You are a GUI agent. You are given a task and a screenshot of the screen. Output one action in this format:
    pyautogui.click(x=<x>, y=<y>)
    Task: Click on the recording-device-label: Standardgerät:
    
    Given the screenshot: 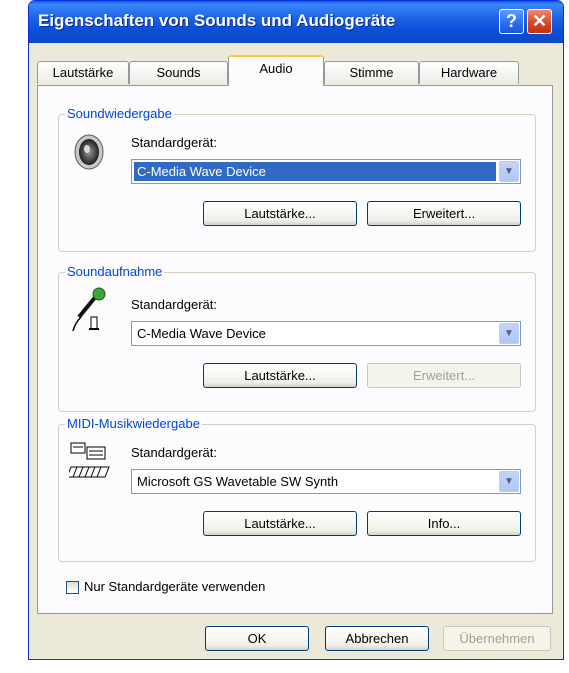 What is the action you would take?
    pyautogui.click(x=174, y=304)
    